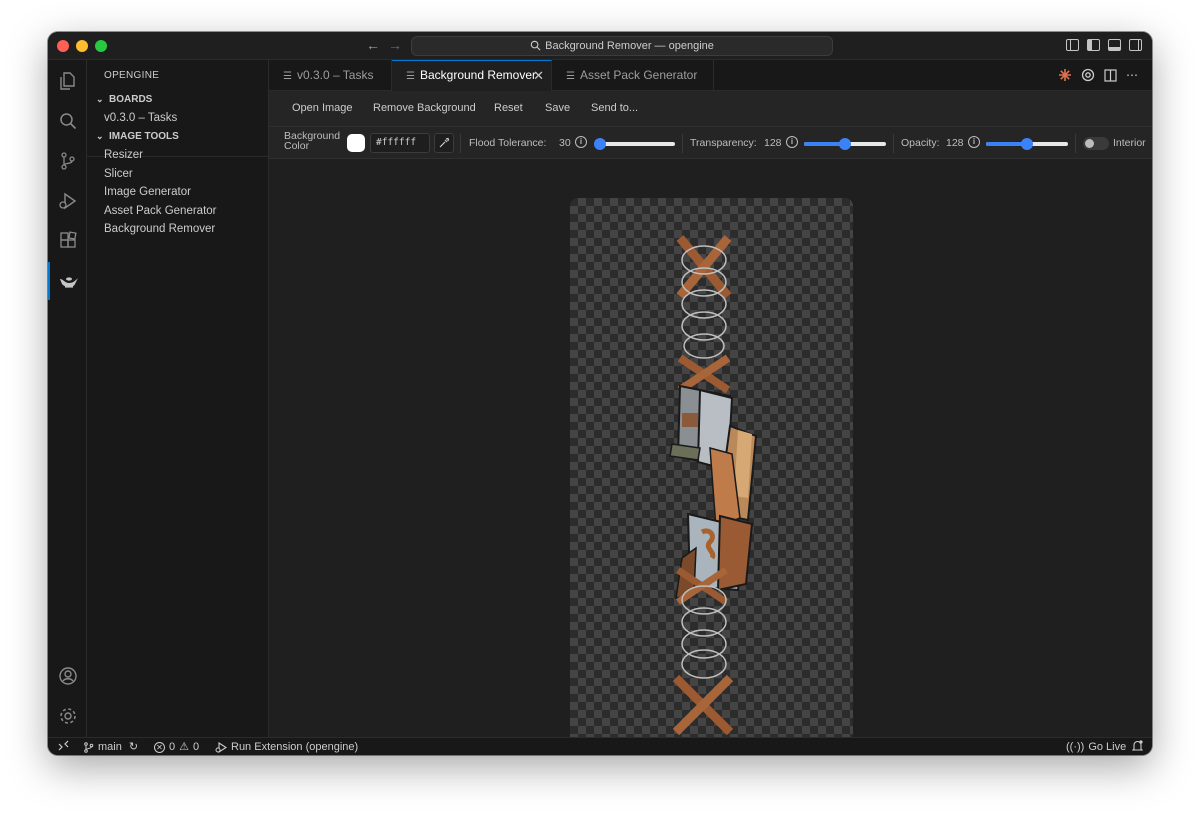  I want to click on title-bar: ← → Background Remover — opengine, so click(600, 46).